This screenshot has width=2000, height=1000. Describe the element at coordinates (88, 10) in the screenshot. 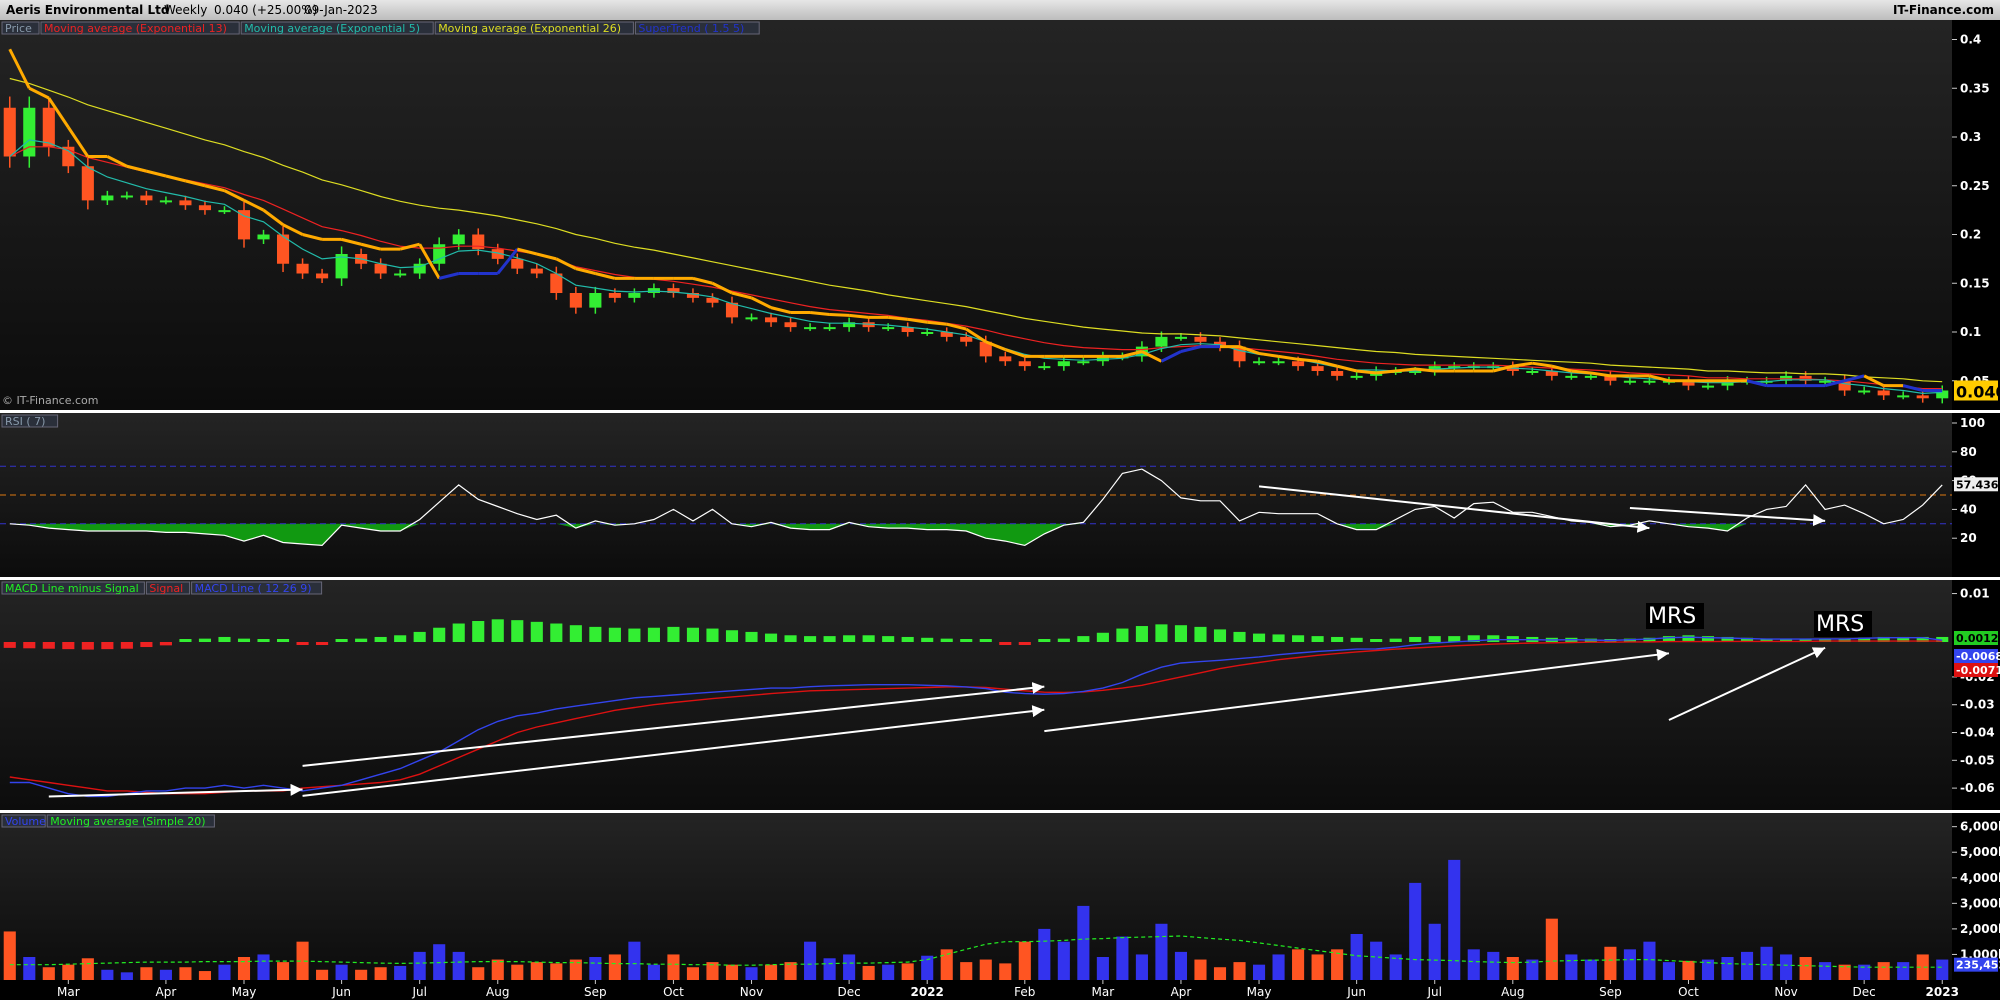

I see `instrument-name: Aeris Environmental Ltd` at that location.